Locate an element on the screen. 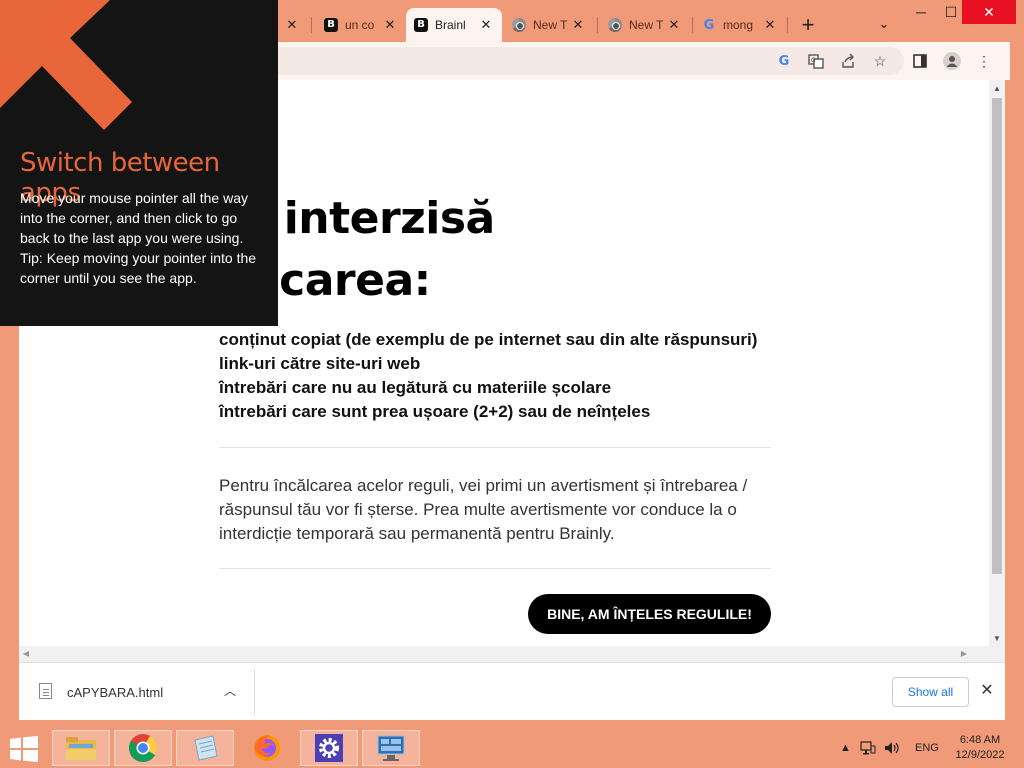 This screenshot has width=1024, height=768. scrollbar-thumb is located at coordinates (997, 336).